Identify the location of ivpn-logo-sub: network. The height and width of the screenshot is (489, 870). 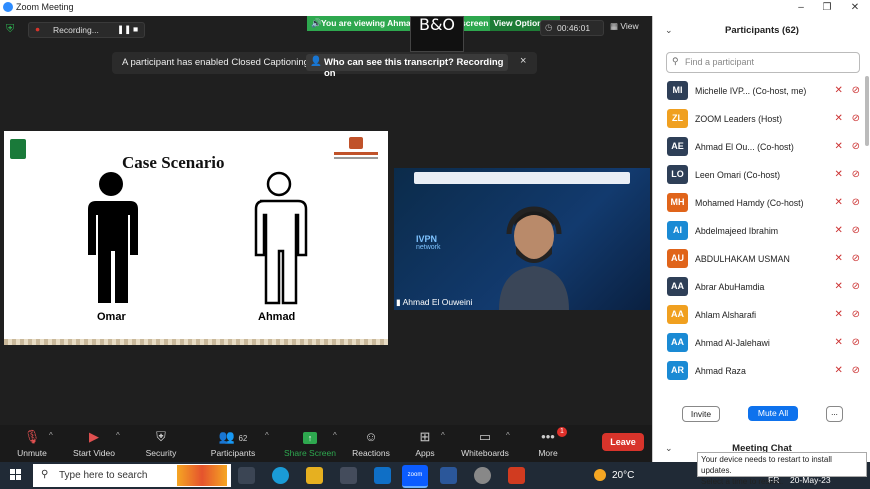
(428, 247).